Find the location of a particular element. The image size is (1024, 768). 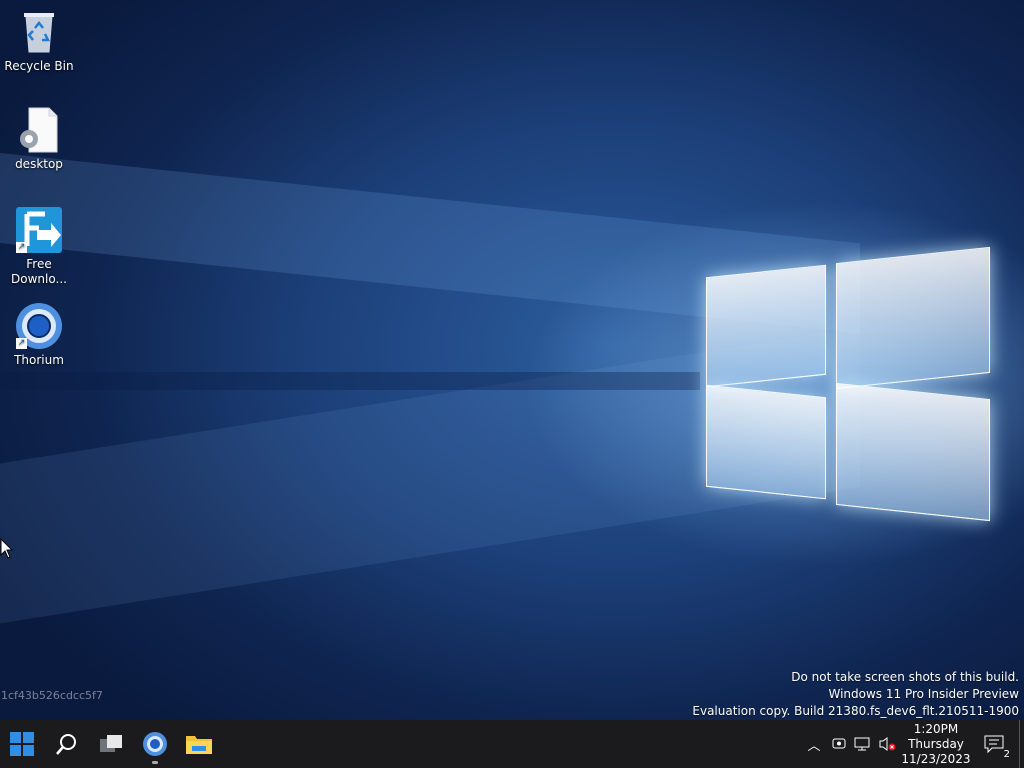

action-center-button: 2 is located at coordinates (994, 744).